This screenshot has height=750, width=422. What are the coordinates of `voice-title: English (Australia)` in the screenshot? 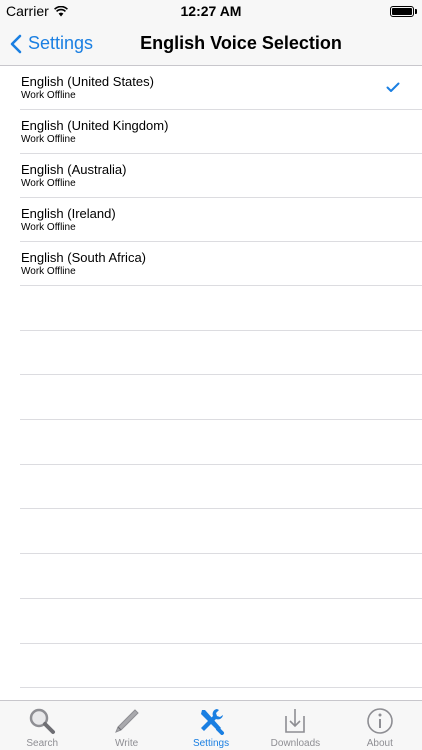 It's located at (74, 169).